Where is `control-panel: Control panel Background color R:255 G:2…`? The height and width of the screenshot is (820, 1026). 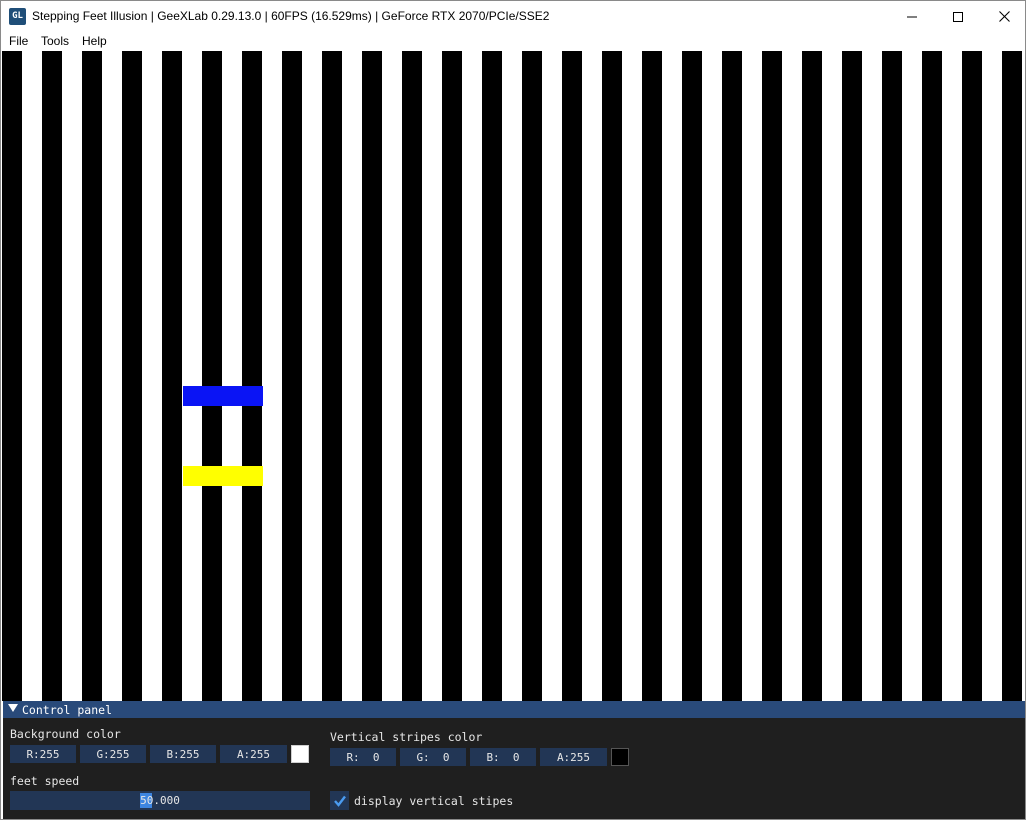
control-panel: Control panel Background color R:255 G:2… is located at coordinates (514, 760).